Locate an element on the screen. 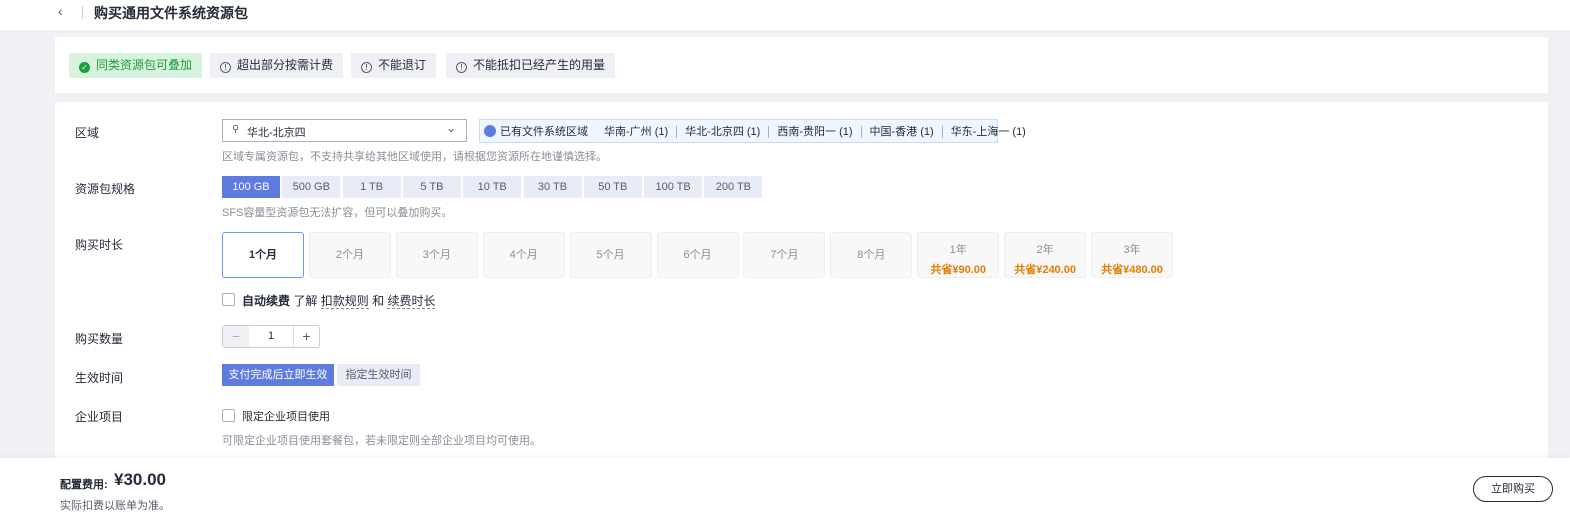 This screenshot has width=1570, height=515. existing-region: 华北-北京四 (1) is located at coordinates (722, 132).